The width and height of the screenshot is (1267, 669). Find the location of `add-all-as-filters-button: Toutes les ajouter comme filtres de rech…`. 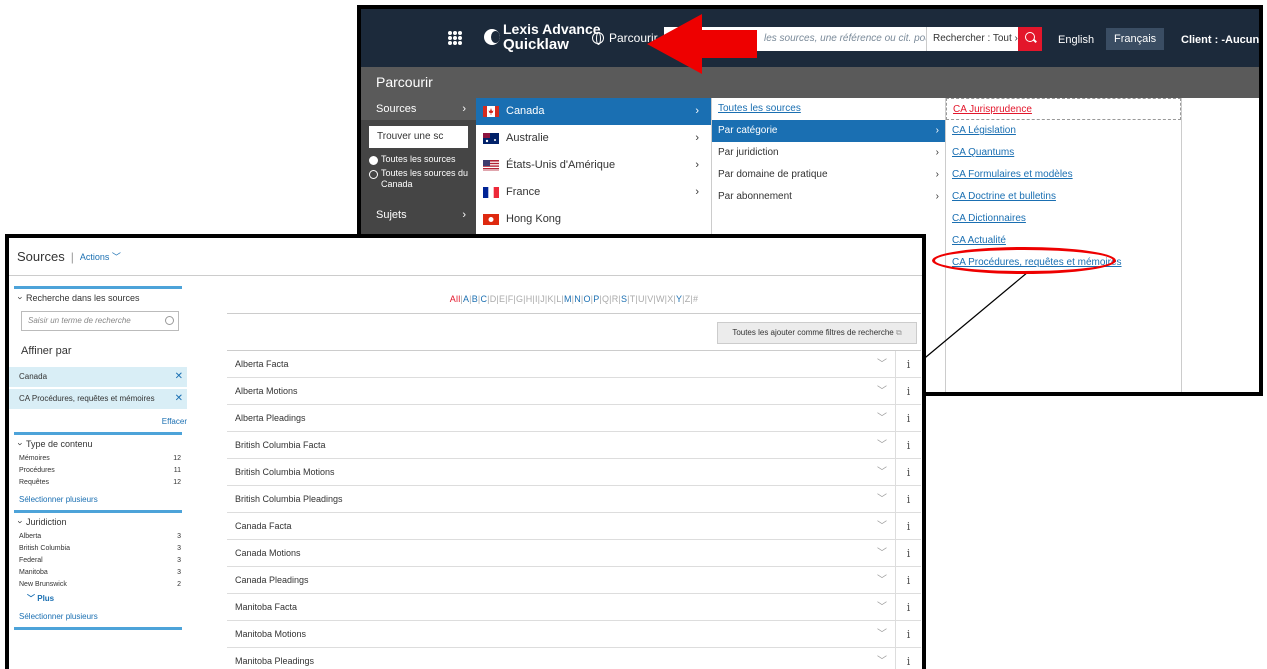

add-all-as-filters-button: Toutes les ajouter comme filtres de rech… is located at coordinates (817, 333).